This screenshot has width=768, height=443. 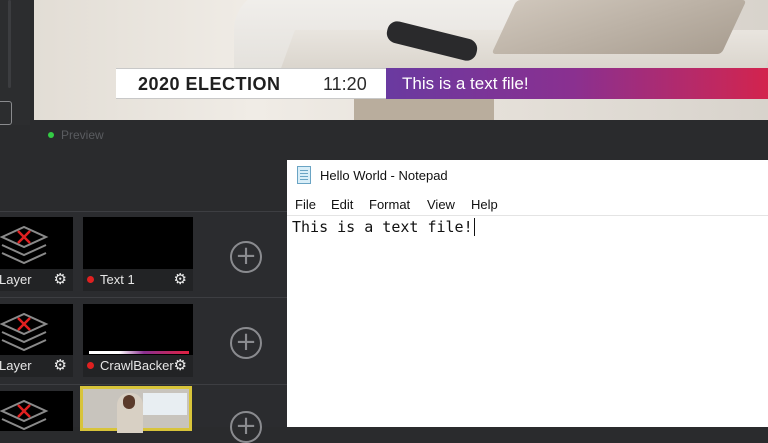 What do you see at coordinates (304, 175) in the screenshot?
I see `notepad-icon` at bounding box center [304, 175].